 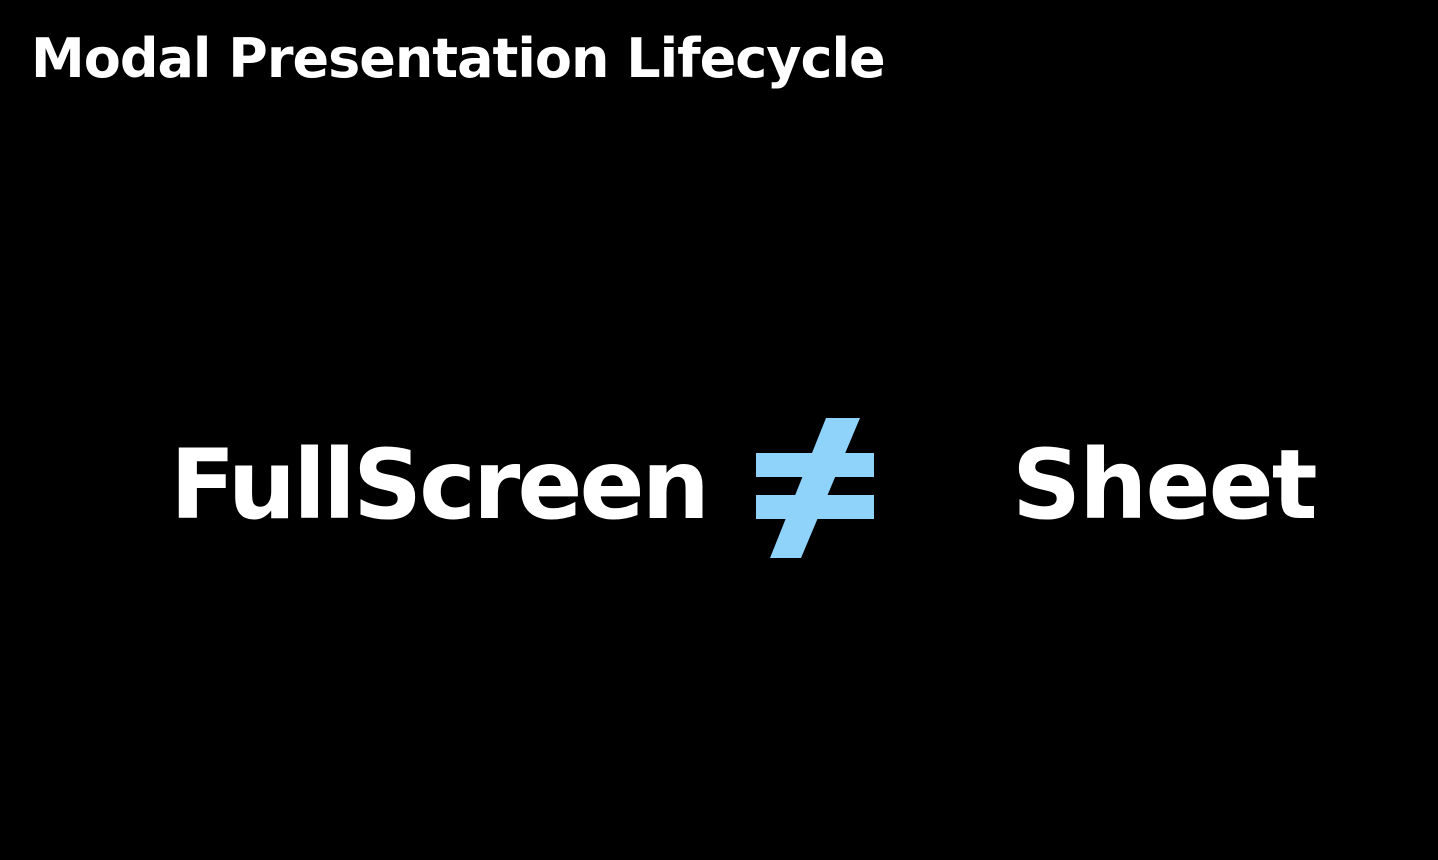 What do you see at coordinates (1165, 485) in the screenshot?
I see `sheet-term: Sheet` at bounding box center [1165, 485].